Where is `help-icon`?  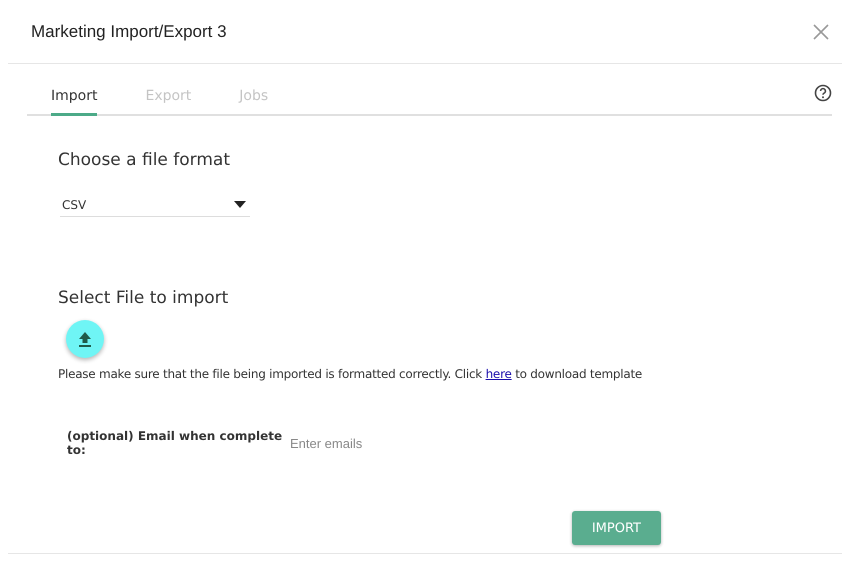 help-icon is located at coordinates (823, 93).